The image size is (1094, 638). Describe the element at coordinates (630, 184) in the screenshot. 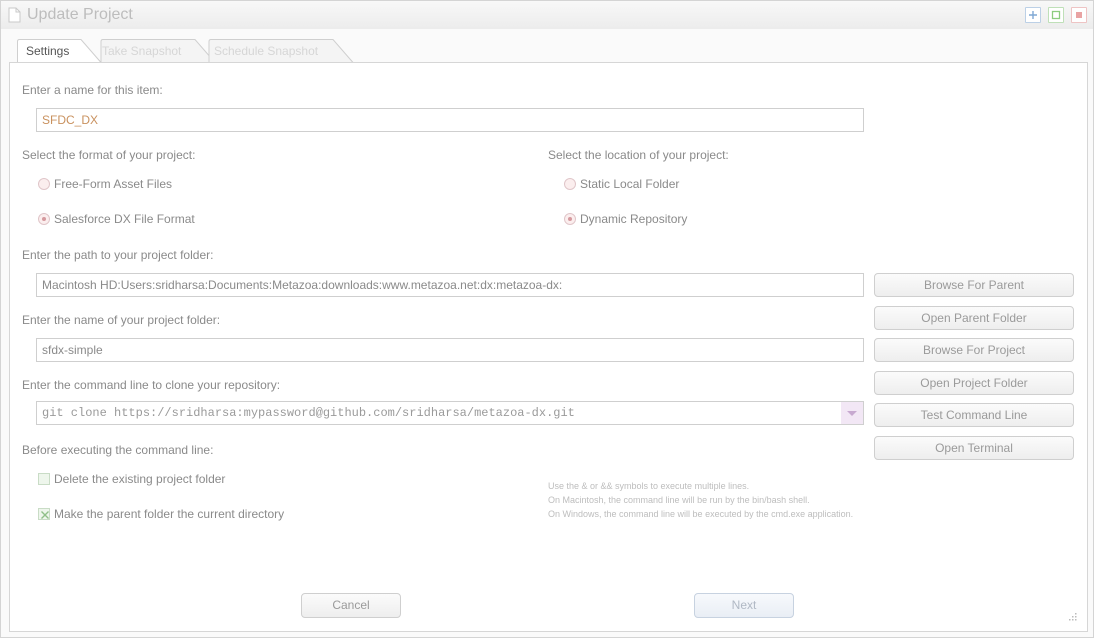

I see `static-folder-label: Static Local Folder` at that location.